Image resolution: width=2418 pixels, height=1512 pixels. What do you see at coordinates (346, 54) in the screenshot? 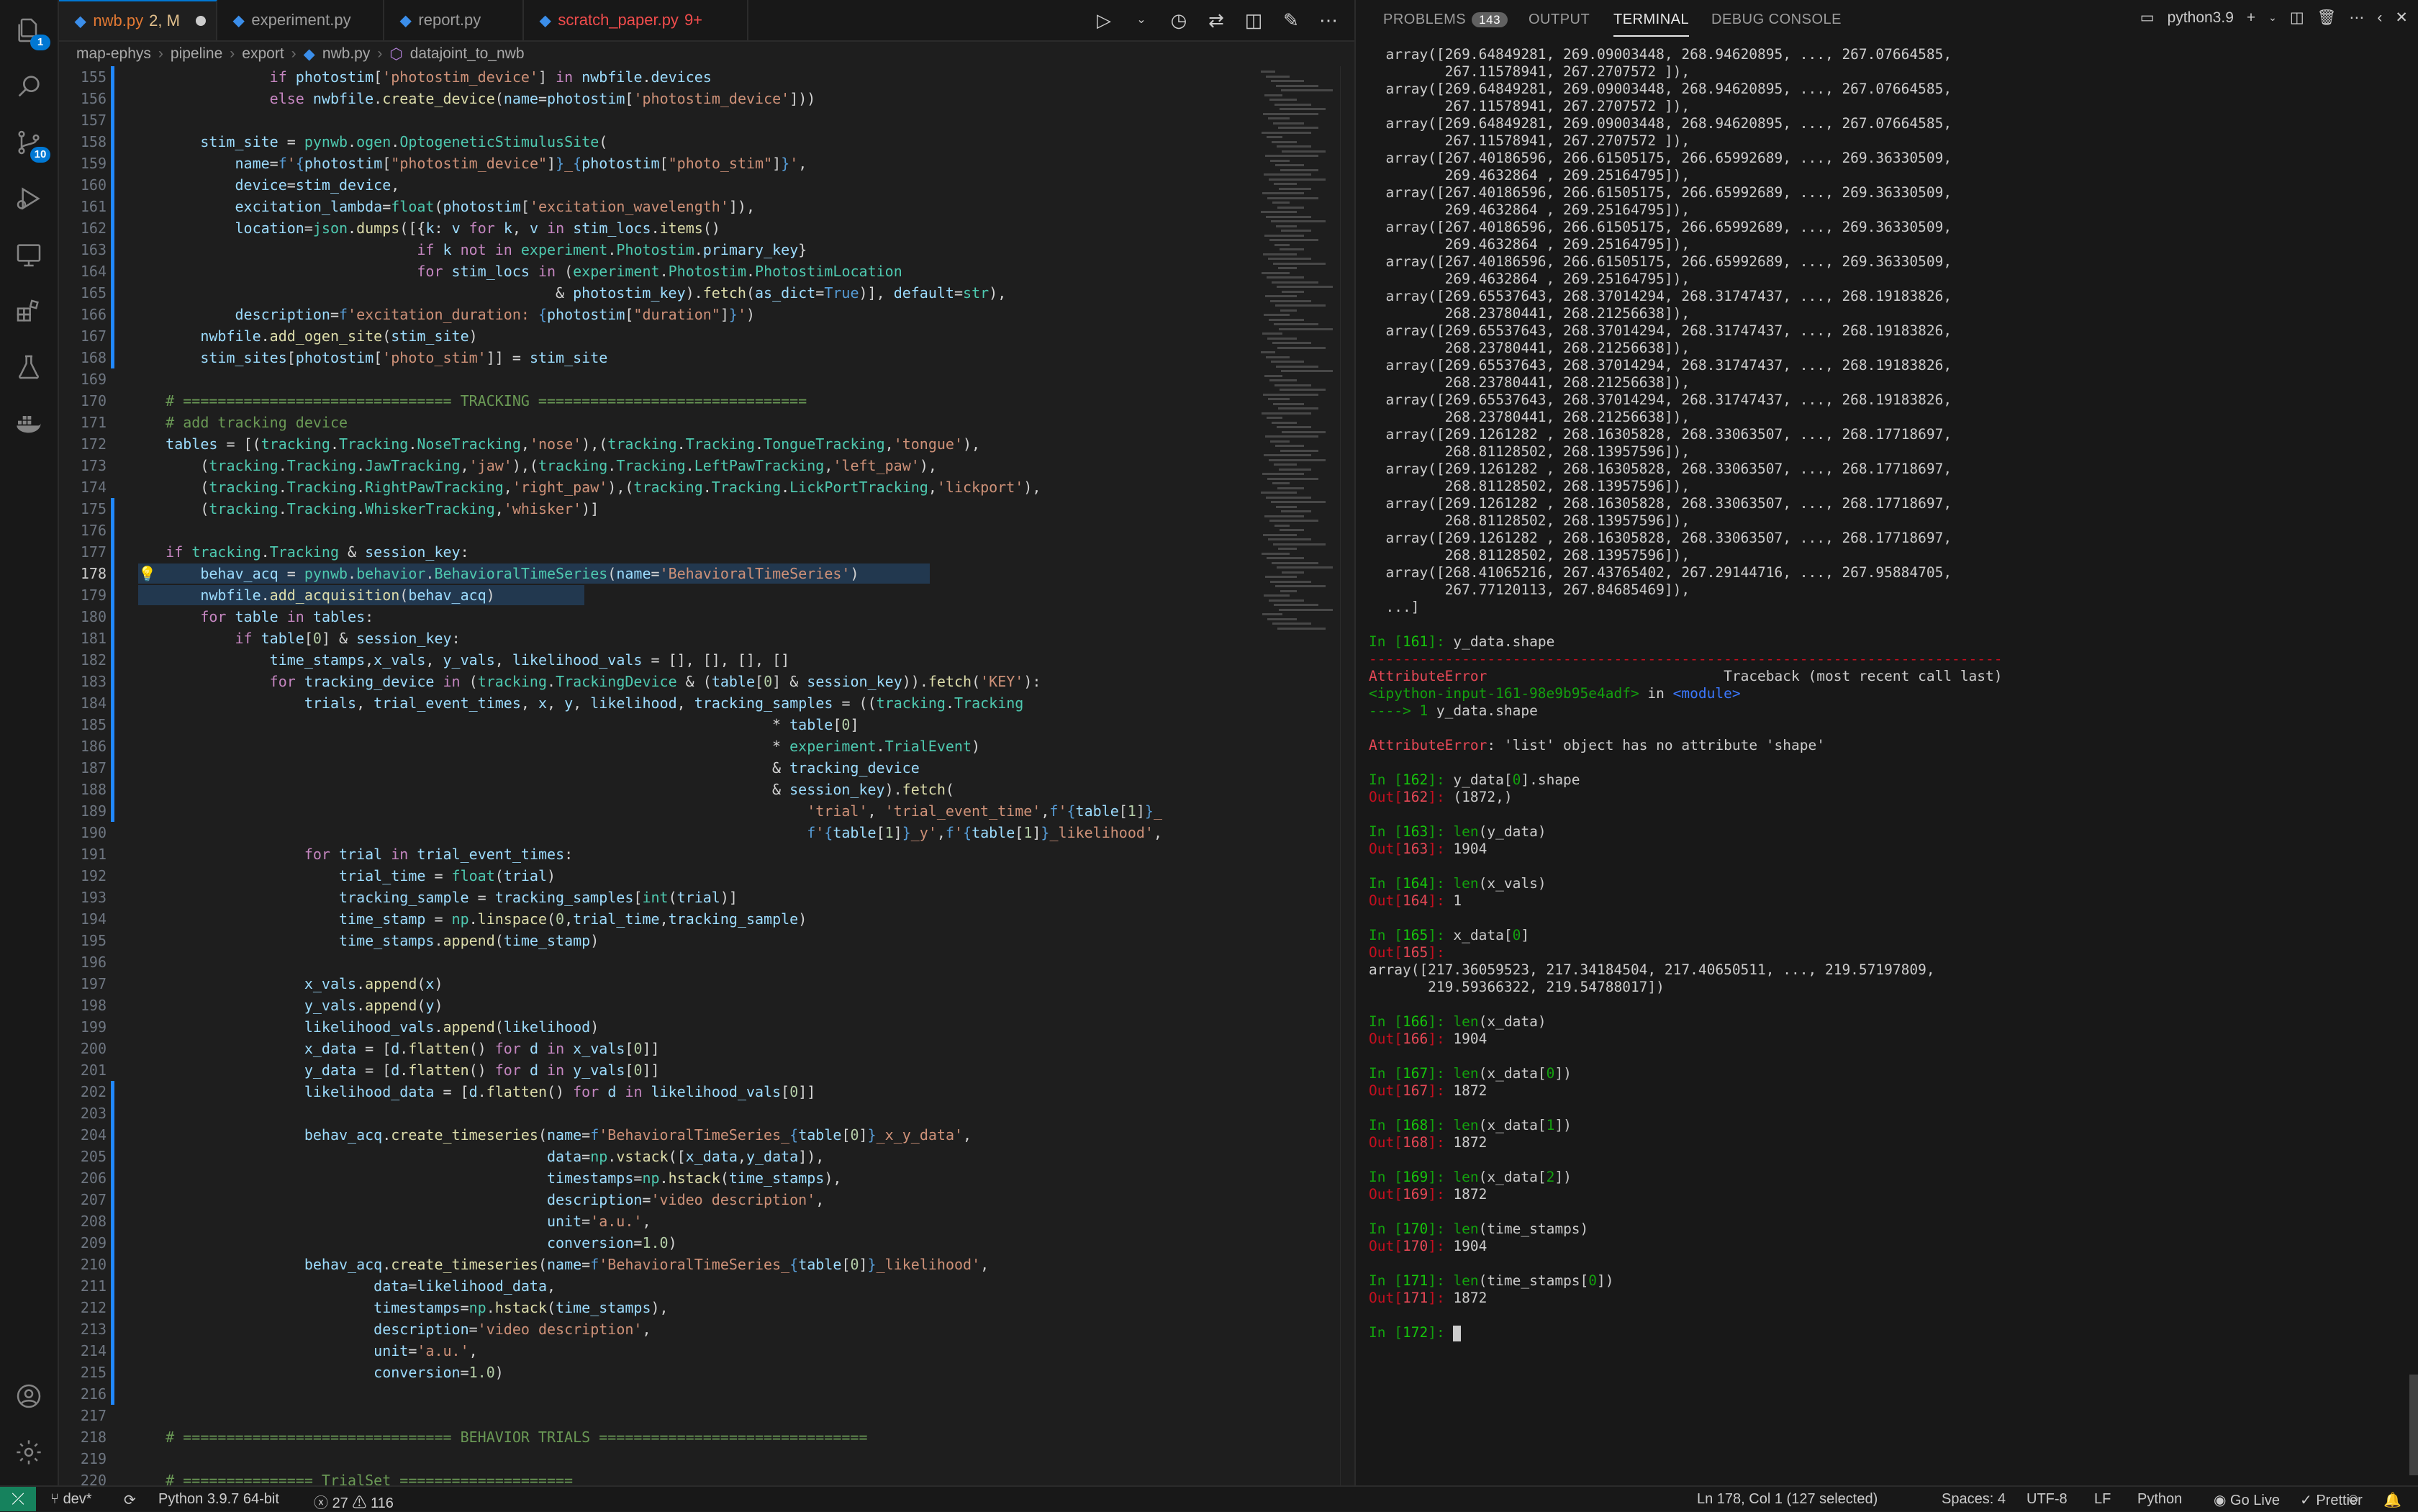
I see `breadcrumb-item: nwb.py` at bounding box center [346, 54].